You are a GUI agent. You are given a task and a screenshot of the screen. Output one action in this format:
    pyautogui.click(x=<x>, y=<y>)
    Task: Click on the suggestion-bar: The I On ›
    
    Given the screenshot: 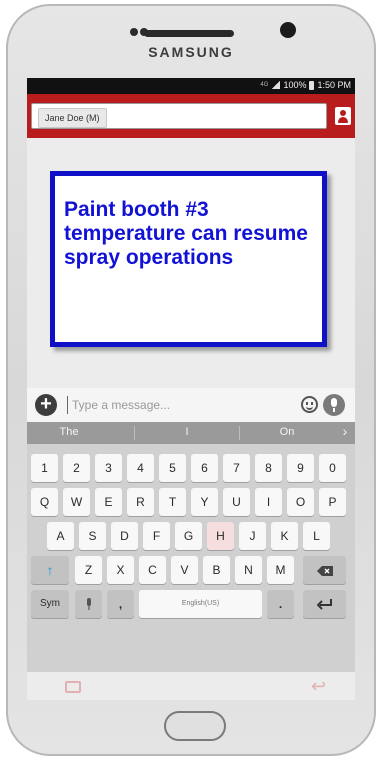 What is the action you would take?
    pyautogui.click(x=191, y=433)
    